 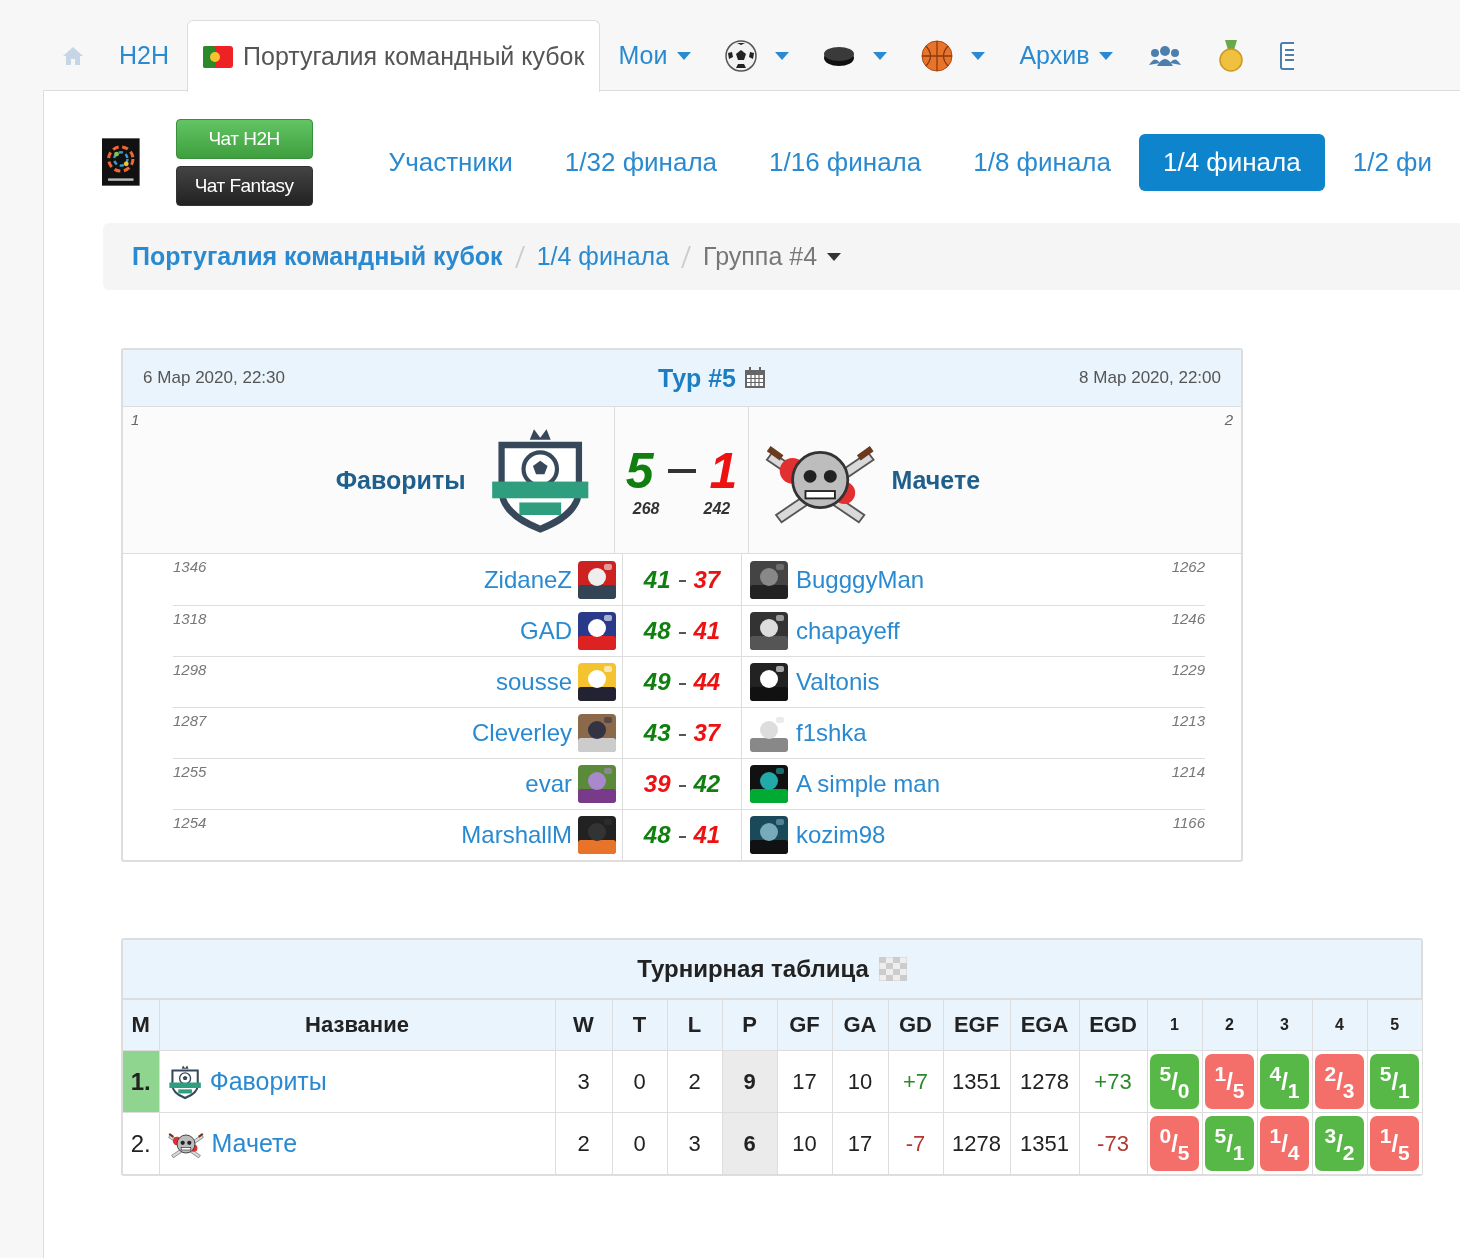 I want to click on group-dropdown: Группа #4, so click(x=772, y=256).